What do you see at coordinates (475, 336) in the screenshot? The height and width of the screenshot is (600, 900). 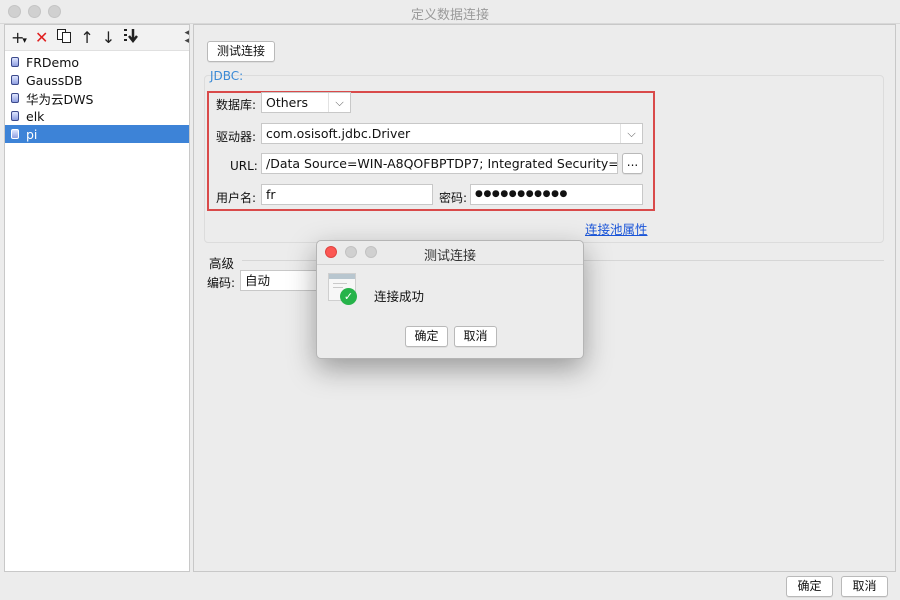 I see `dialog-cancel-button: 取消` at bounding box center [475, 336].